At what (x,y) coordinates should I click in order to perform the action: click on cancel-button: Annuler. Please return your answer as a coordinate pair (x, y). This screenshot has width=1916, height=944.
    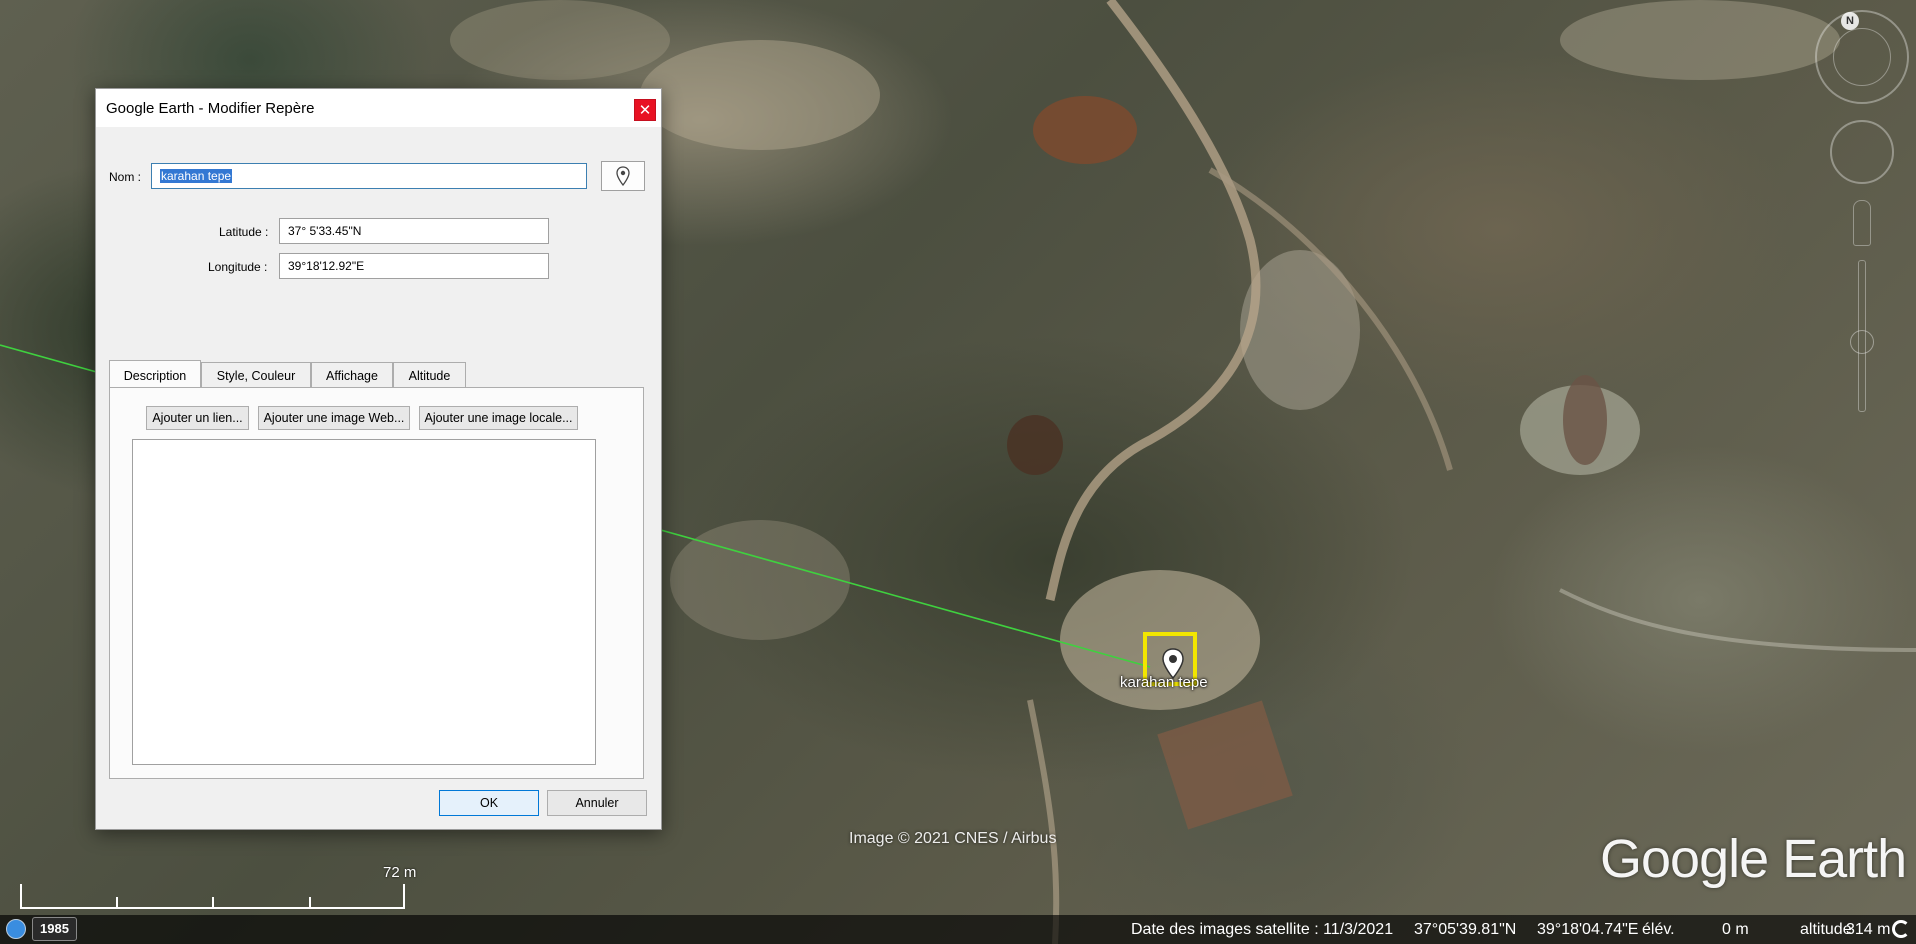
    Looking at the image, I should click on (597, 803).